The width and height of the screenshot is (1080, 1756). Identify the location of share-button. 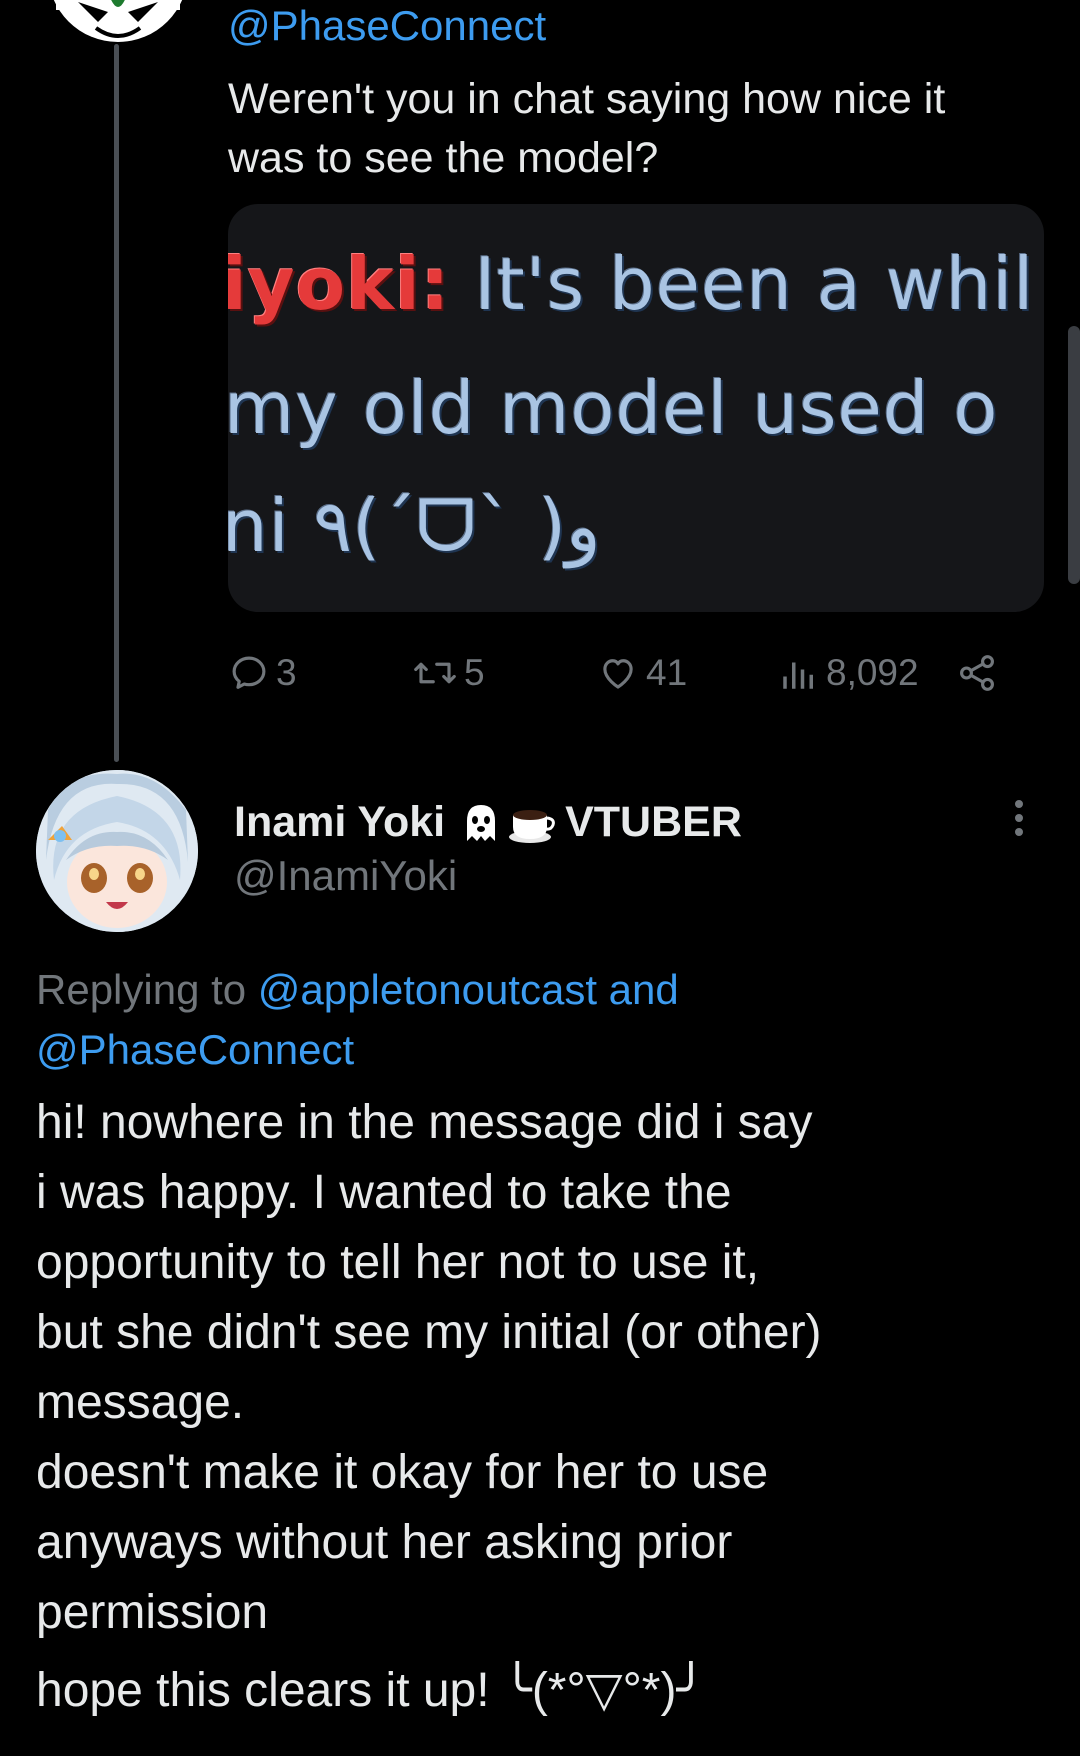
(977, 673).